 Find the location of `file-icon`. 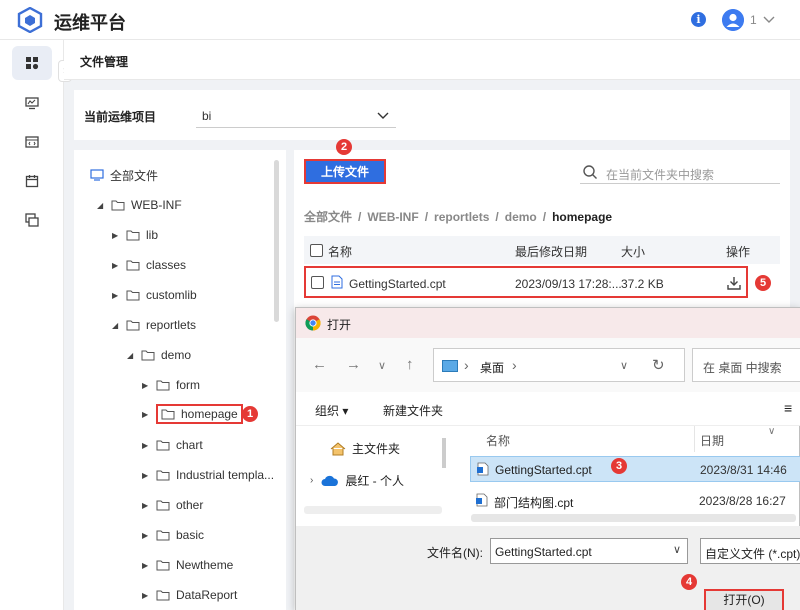

file-icon is located at coordinates (337, 282).